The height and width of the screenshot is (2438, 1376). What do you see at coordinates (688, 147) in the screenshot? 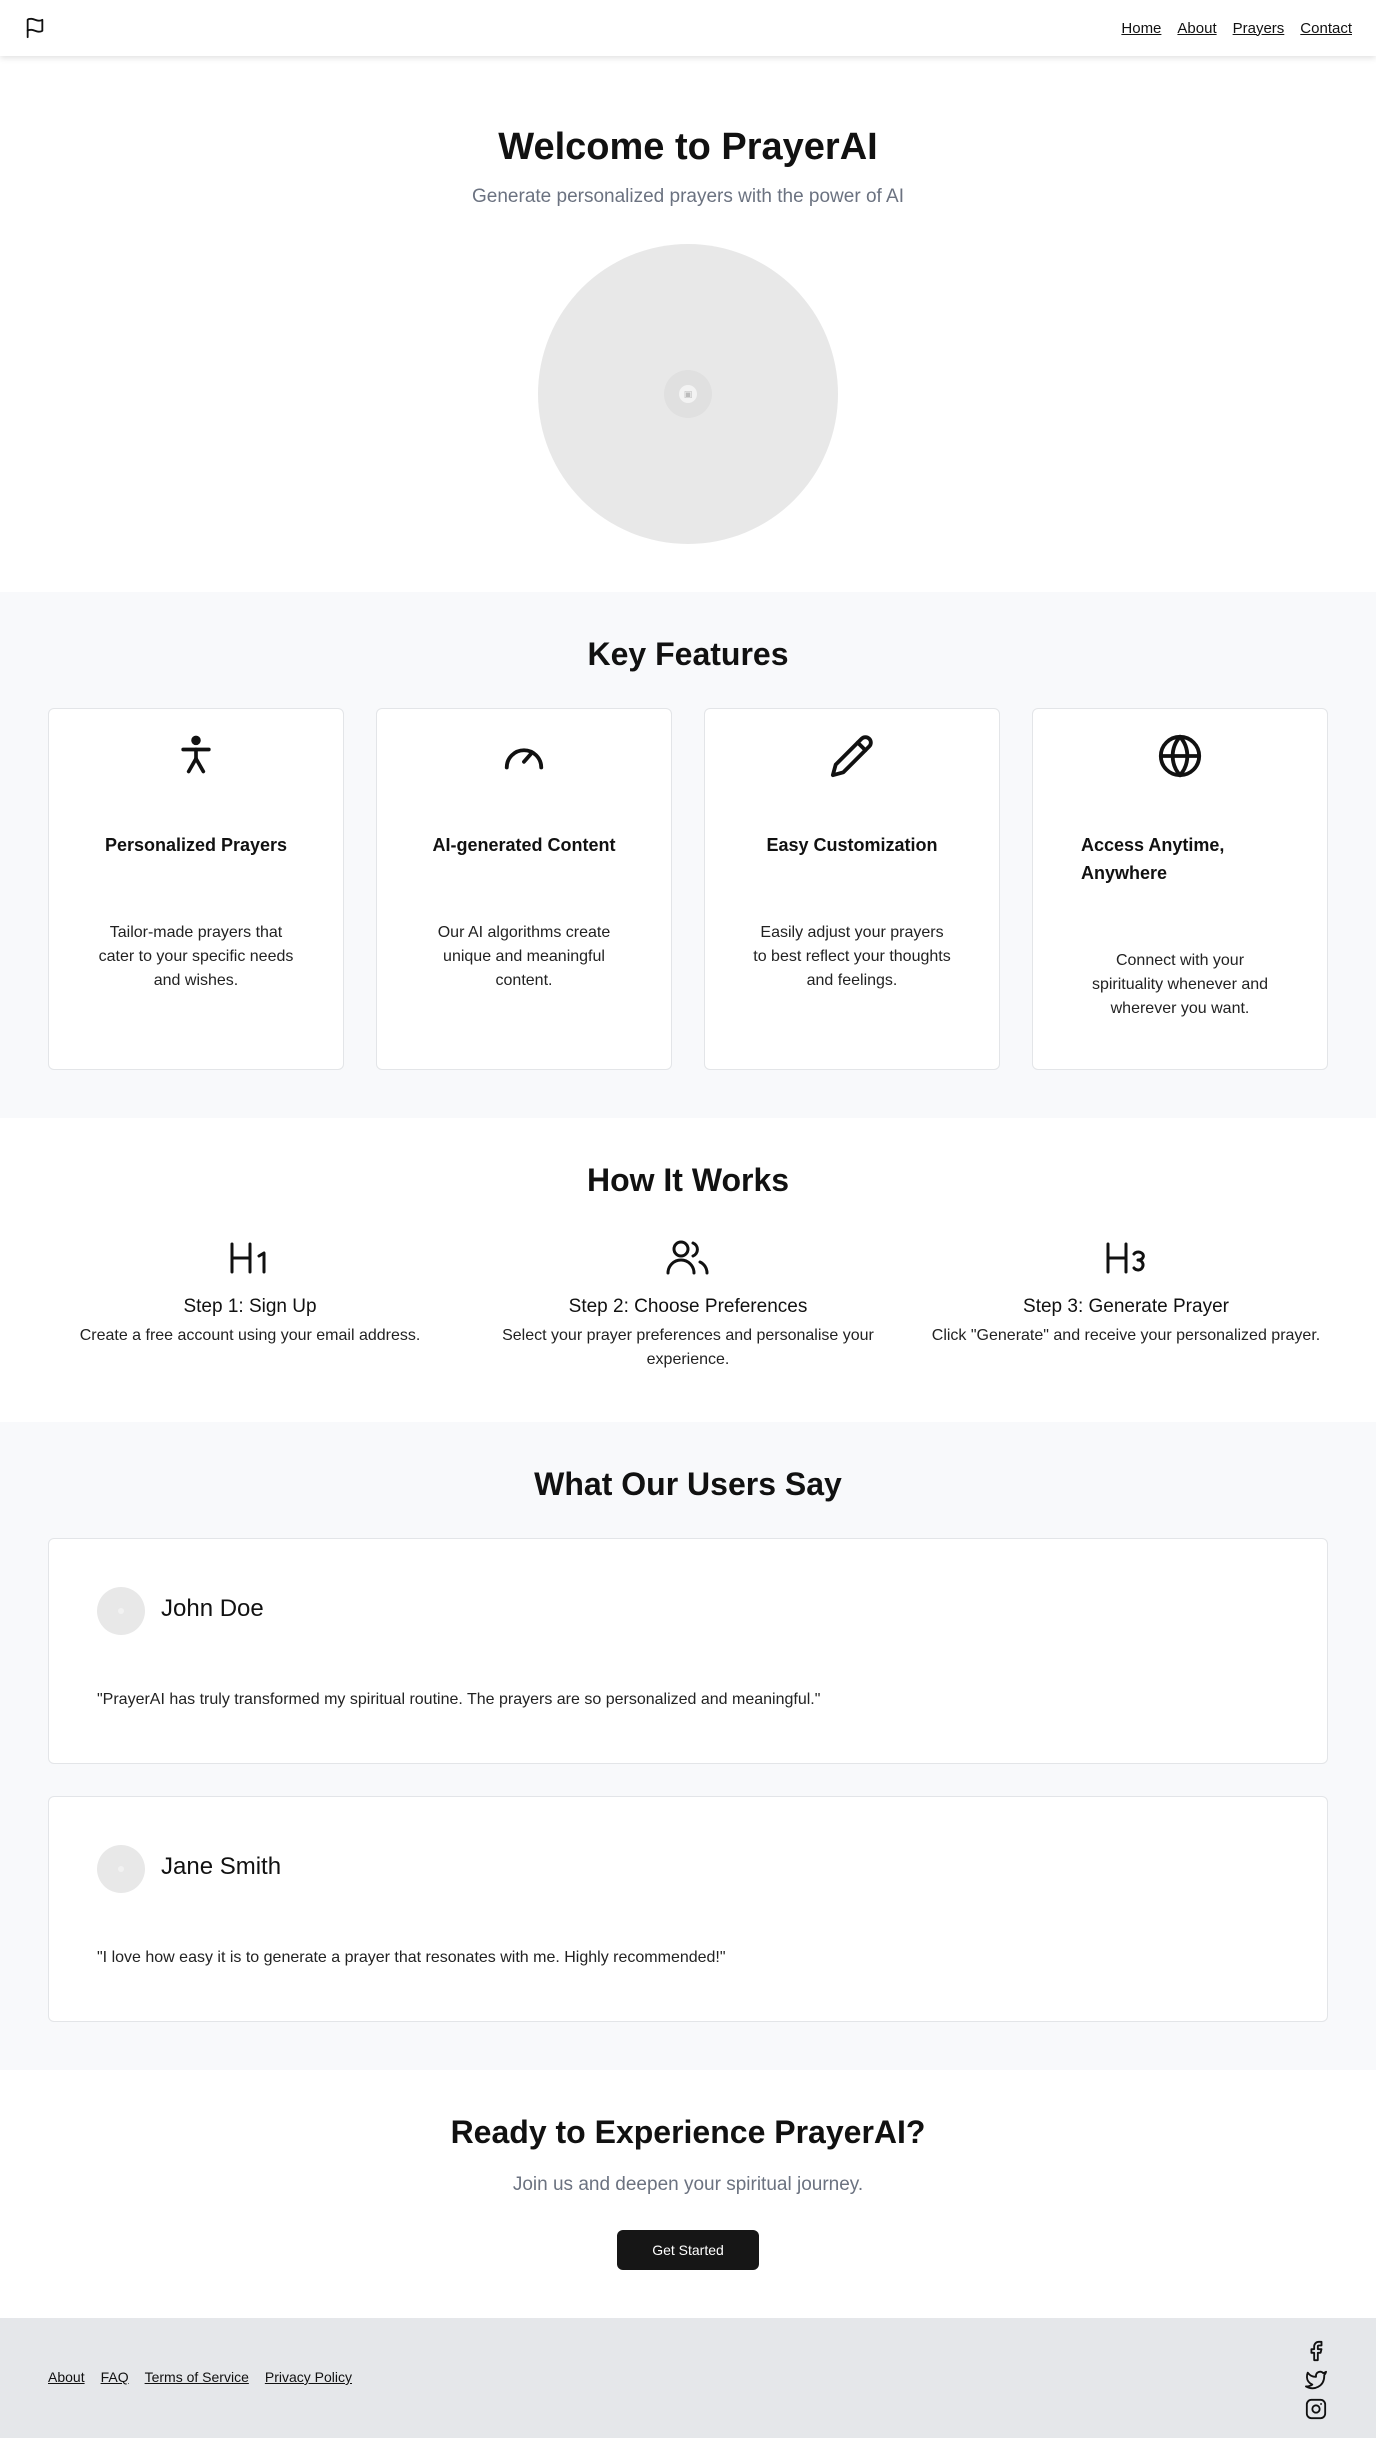
I see `hero-title: Welcome to PrayerAI` at bounding box center [688, 147].